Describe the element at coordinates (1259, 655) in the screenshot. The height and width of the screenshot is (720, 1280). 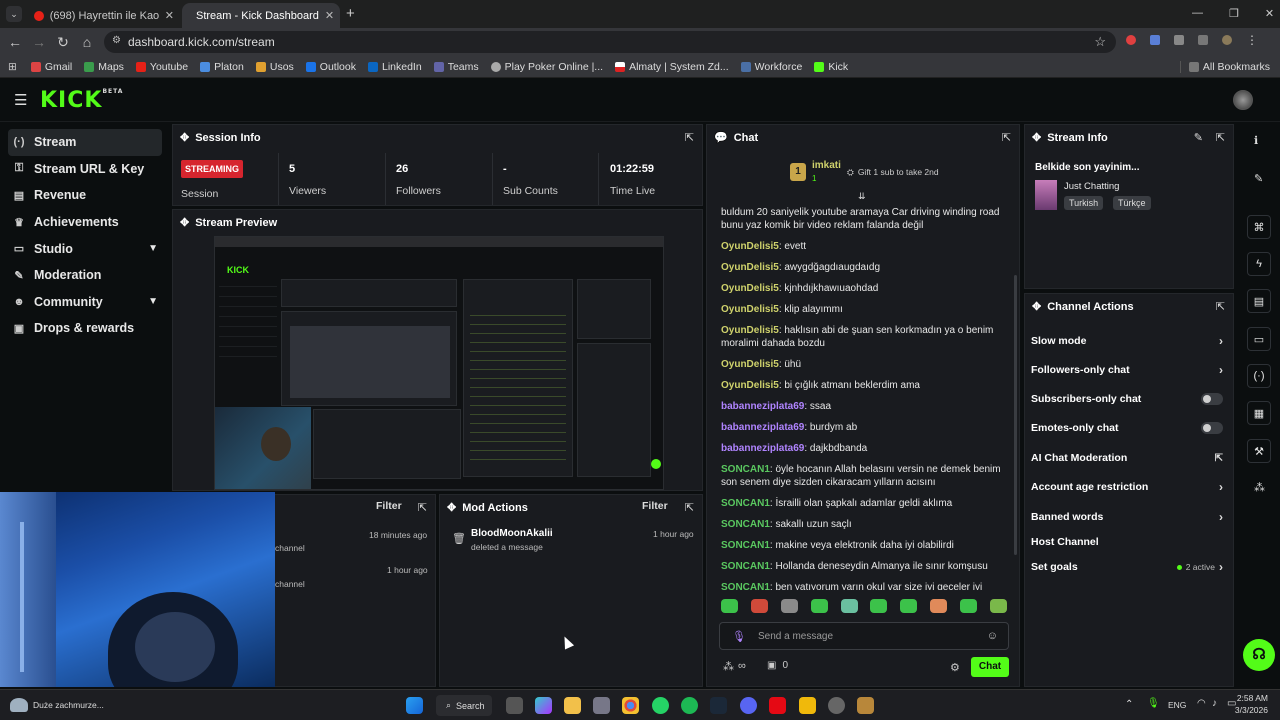
I see `support-chat-icon: ☊` at that location.